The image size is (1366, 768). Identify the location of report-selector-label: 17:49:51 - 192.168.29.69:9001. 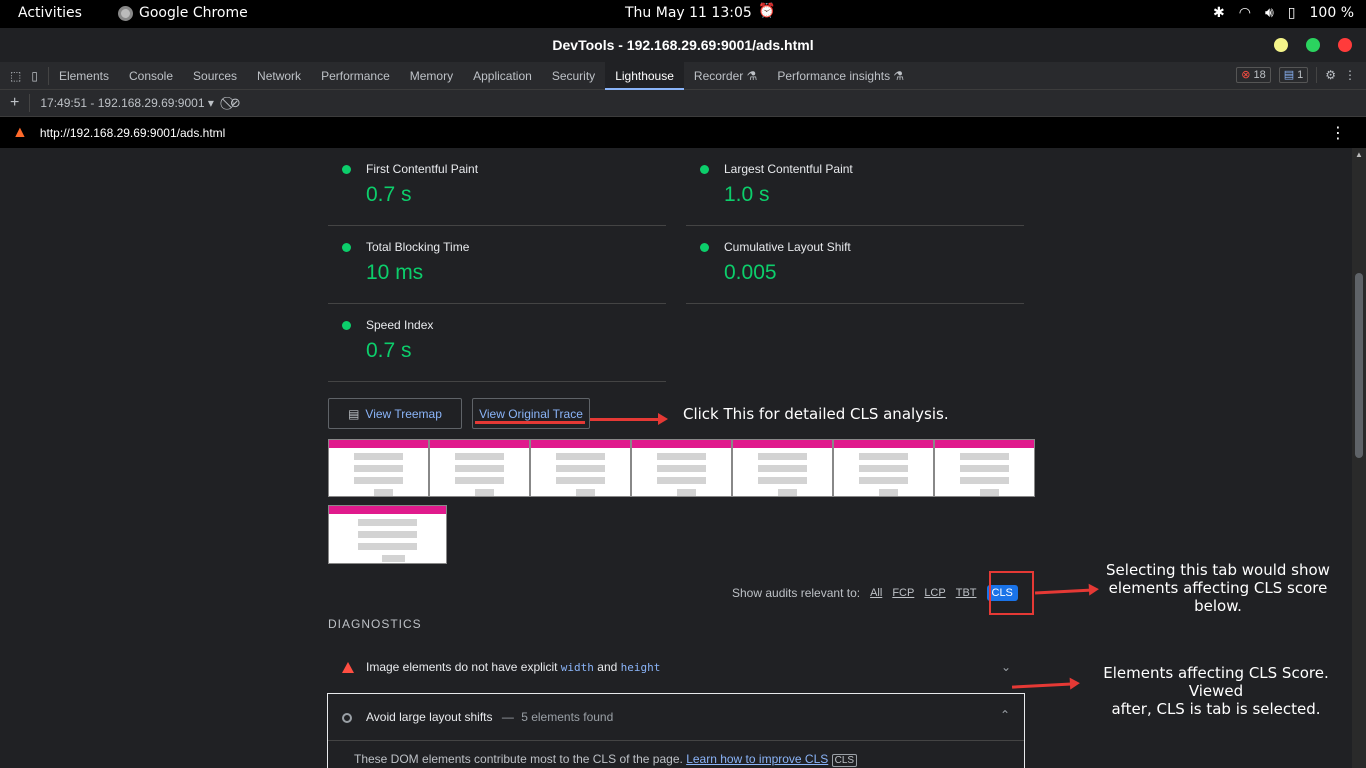
(122, 103).